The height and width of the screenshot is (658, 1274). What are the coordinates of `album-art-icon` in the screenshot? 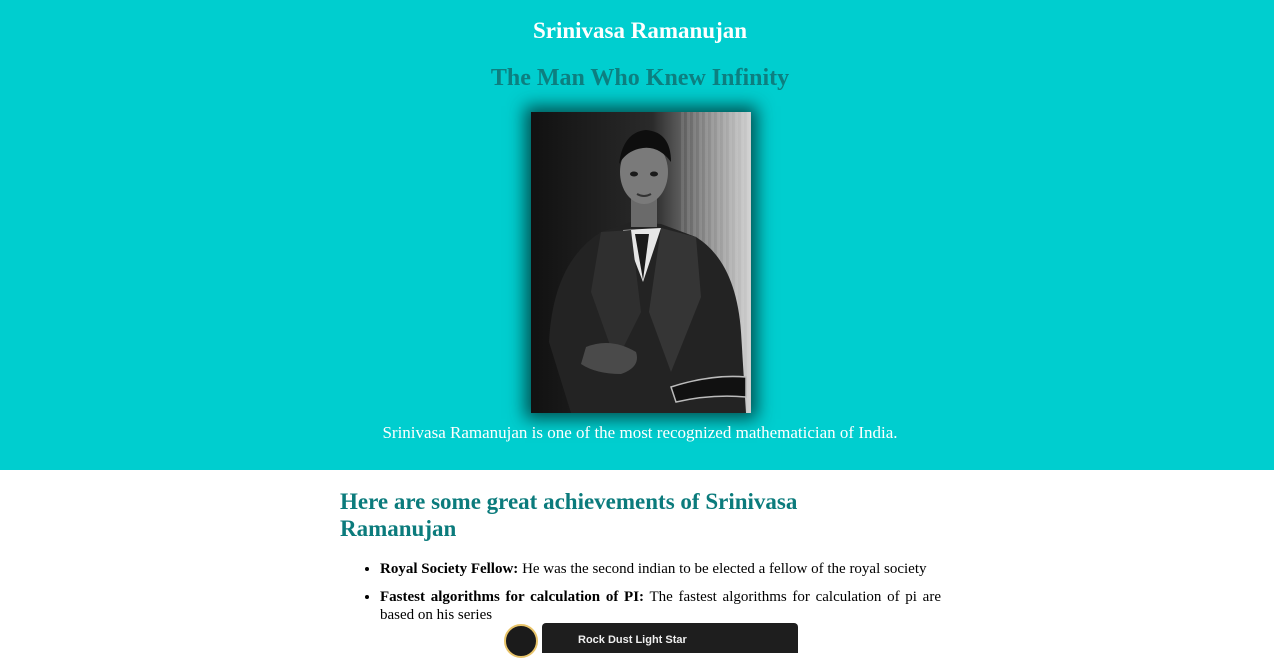 It's located at (521, 641).